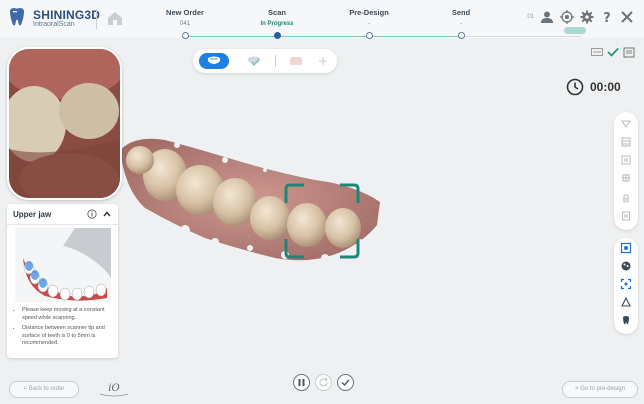  I want to click on top-right-tools: 01 ?, so click(580, 17).